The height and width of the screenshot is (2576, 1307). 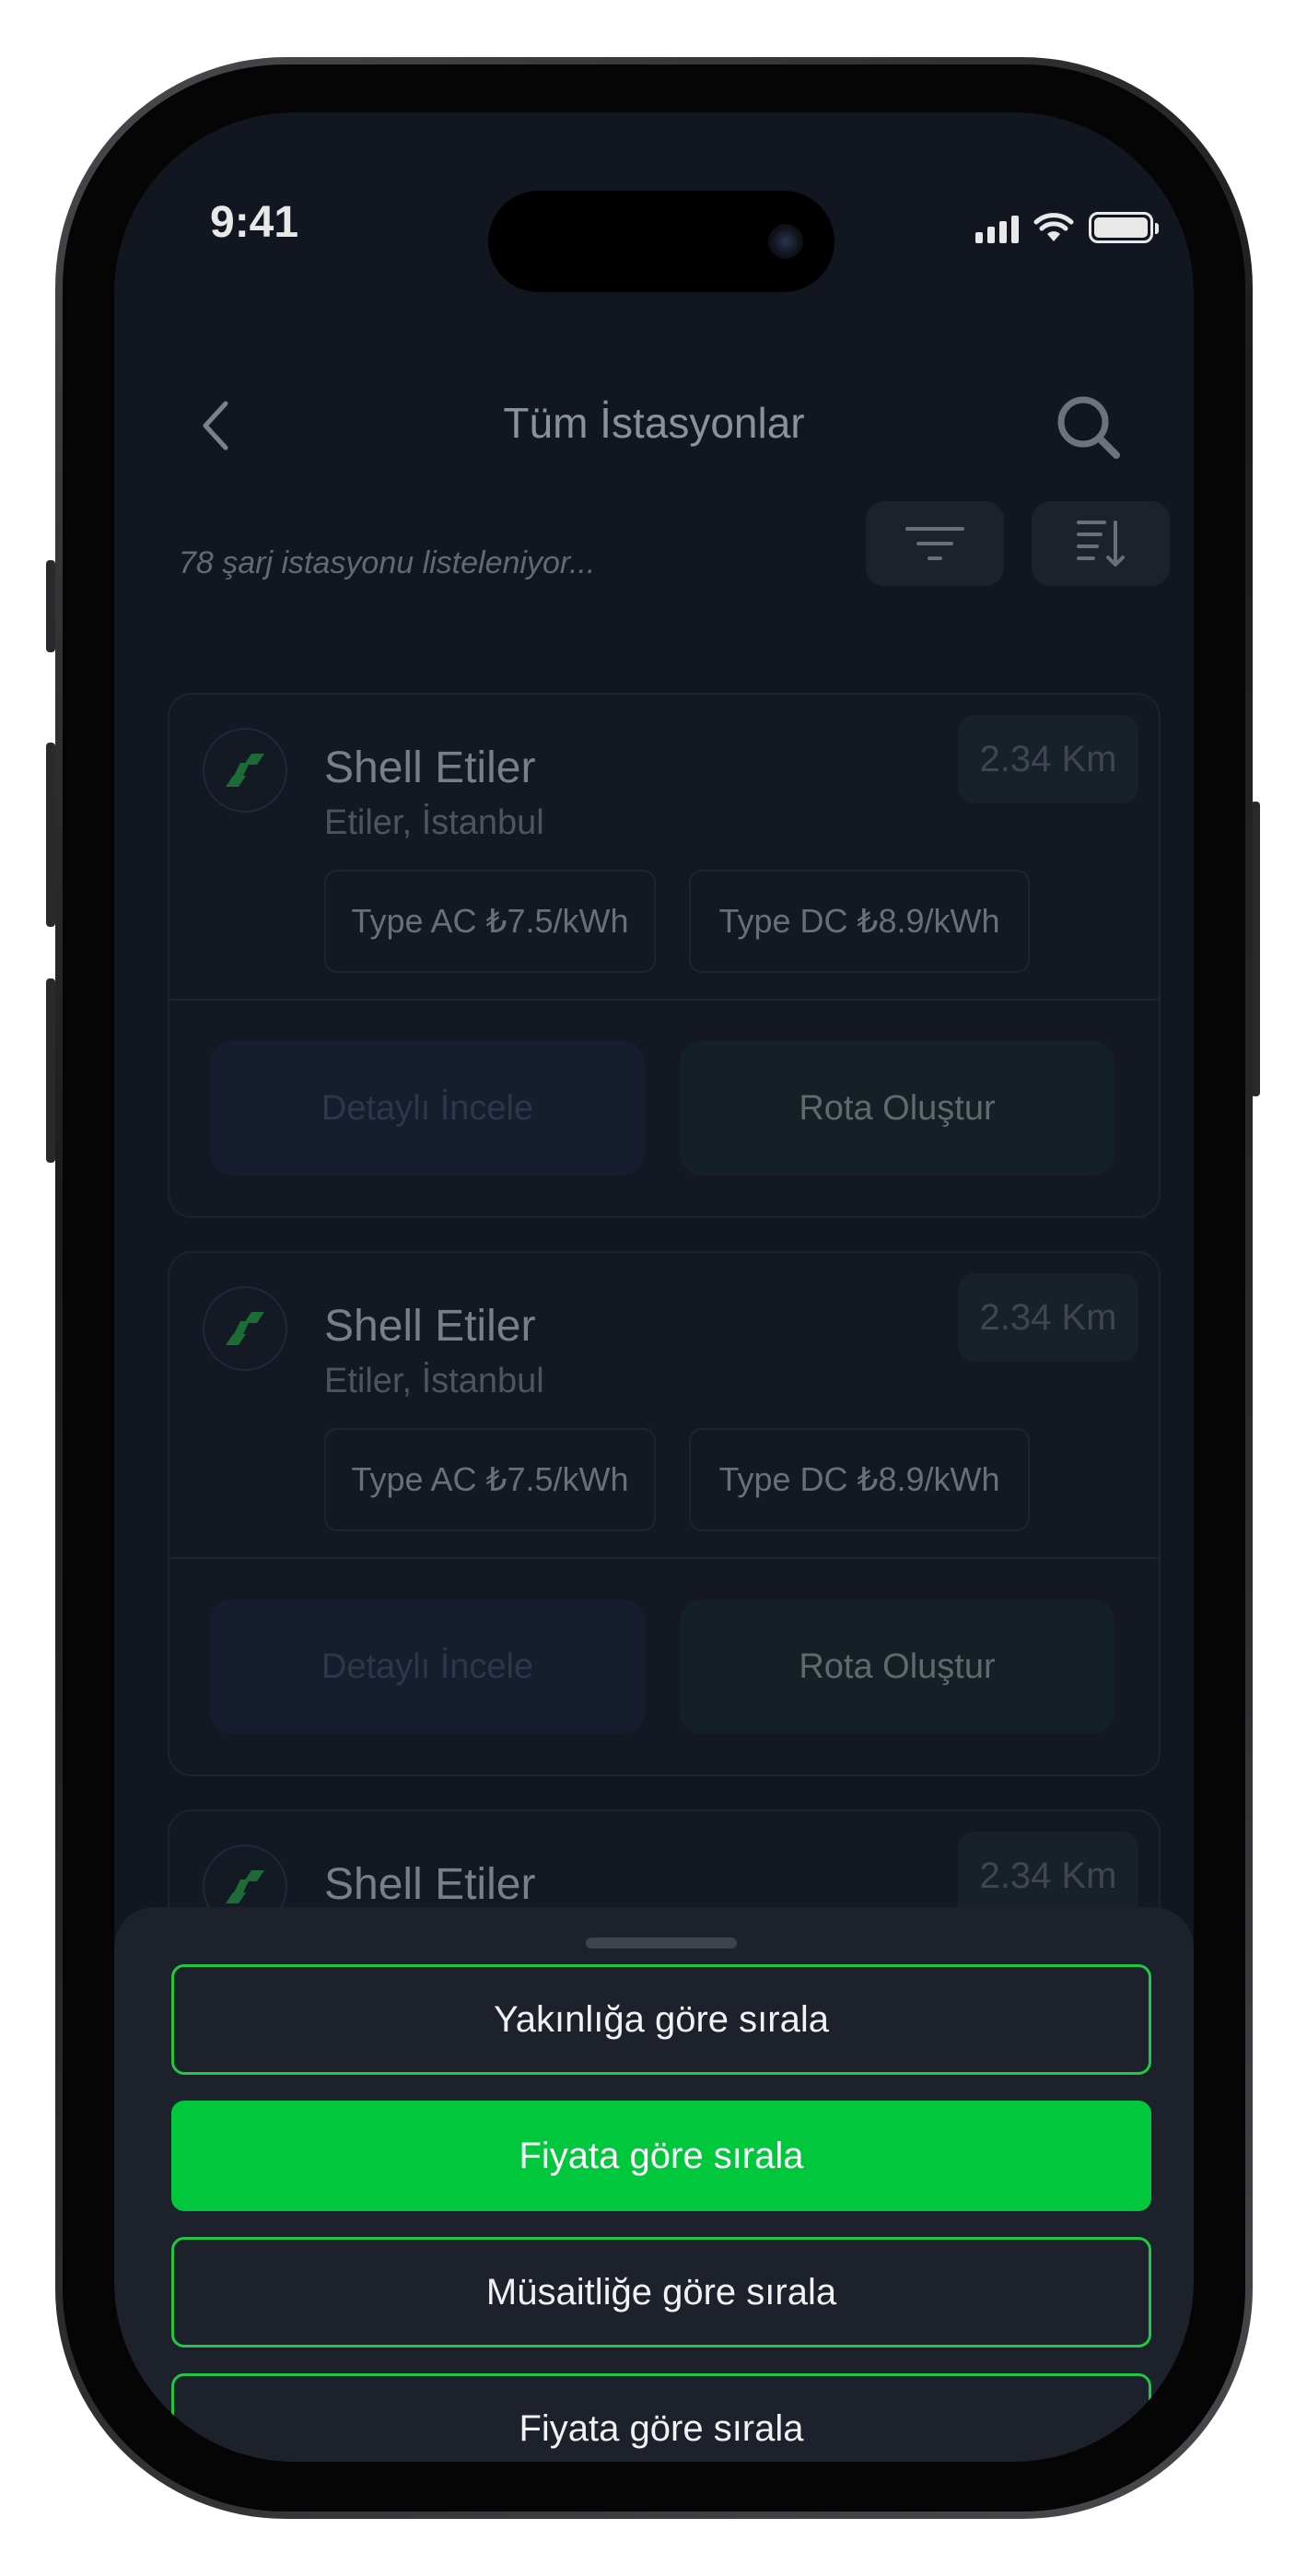 What do you see at coordinates (661, 2417) in the screenshot?
I see `sort-option-price-2: Fiyata göre sırala` at bounding box center [661, 2417].